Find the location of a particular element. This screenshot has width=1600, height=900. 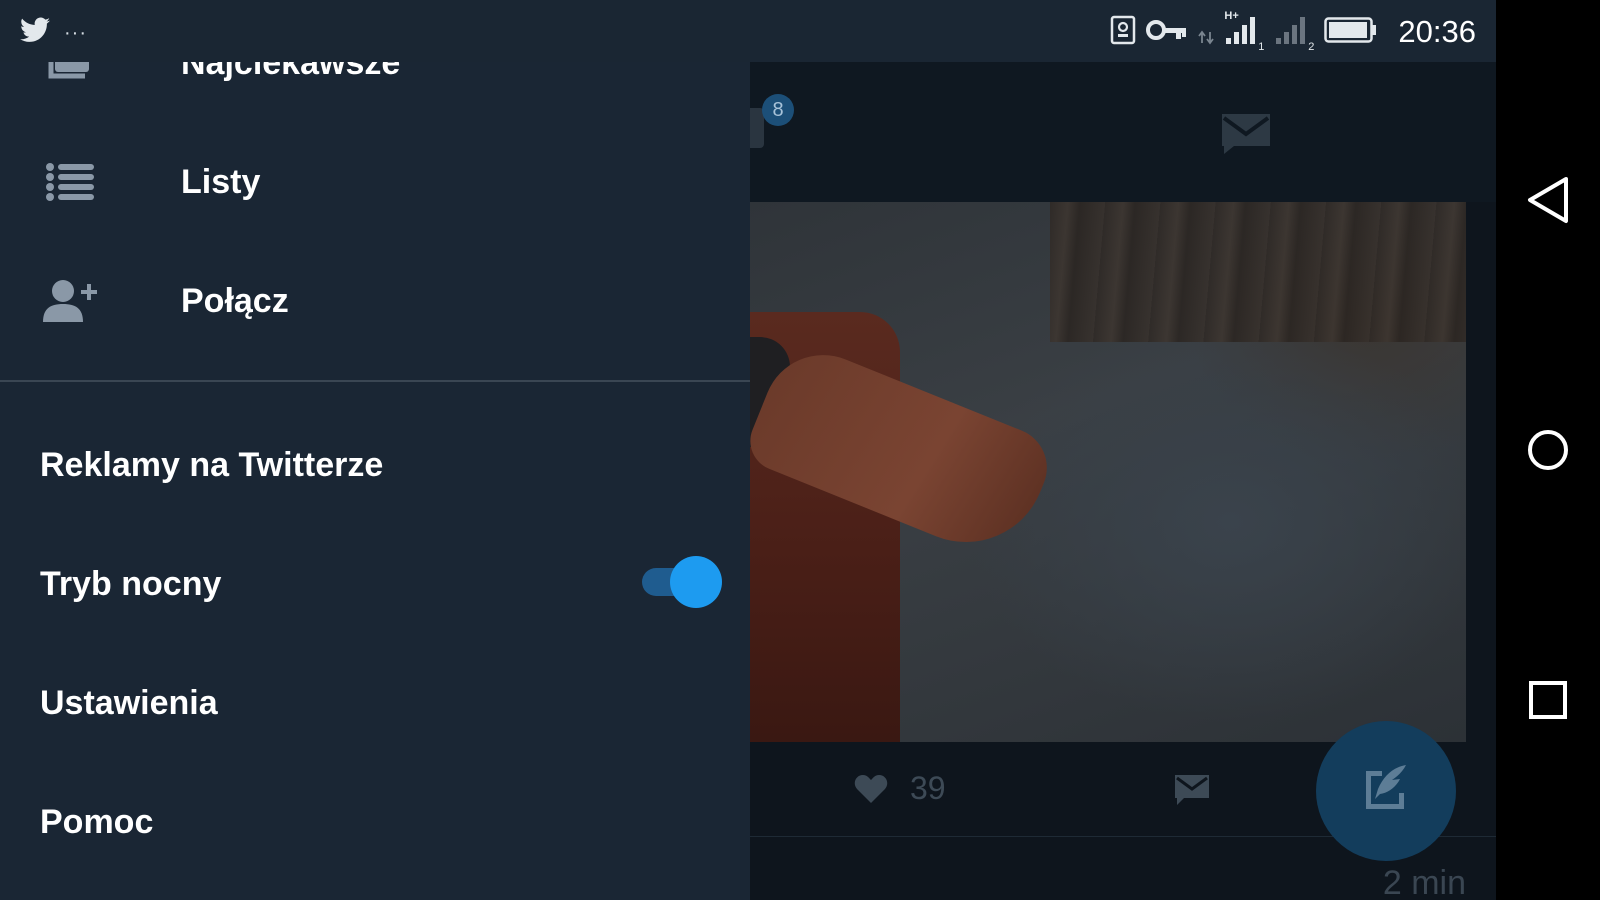

status-bar: ··· H+ 1 2 20:36 is located at coordinates (748, 31).